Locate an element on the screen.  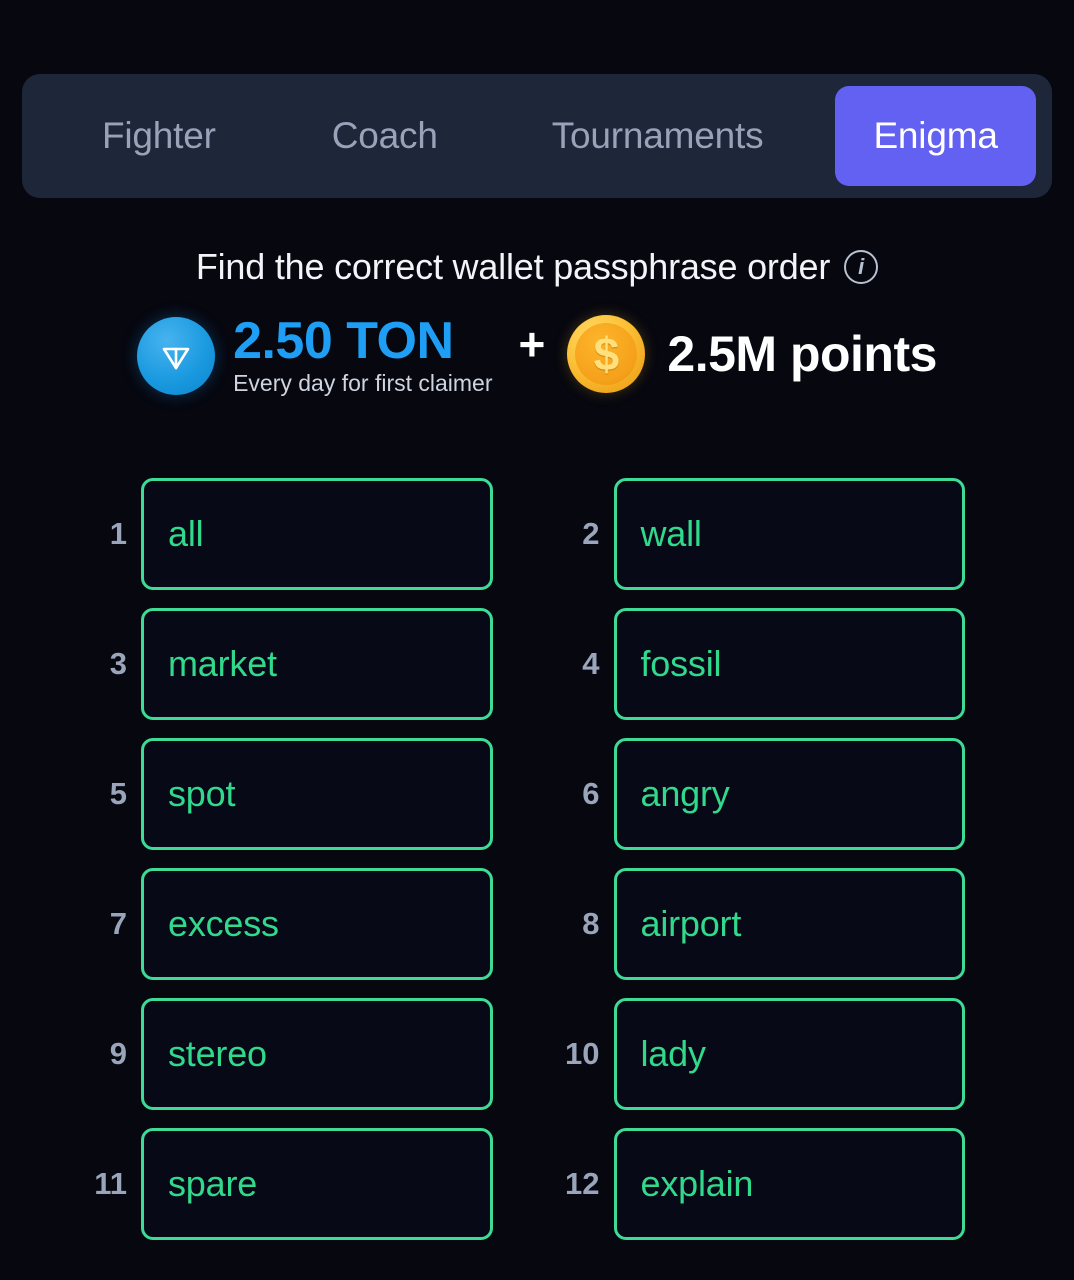
cell-index: 11 is located at coordinates (110, 1183).